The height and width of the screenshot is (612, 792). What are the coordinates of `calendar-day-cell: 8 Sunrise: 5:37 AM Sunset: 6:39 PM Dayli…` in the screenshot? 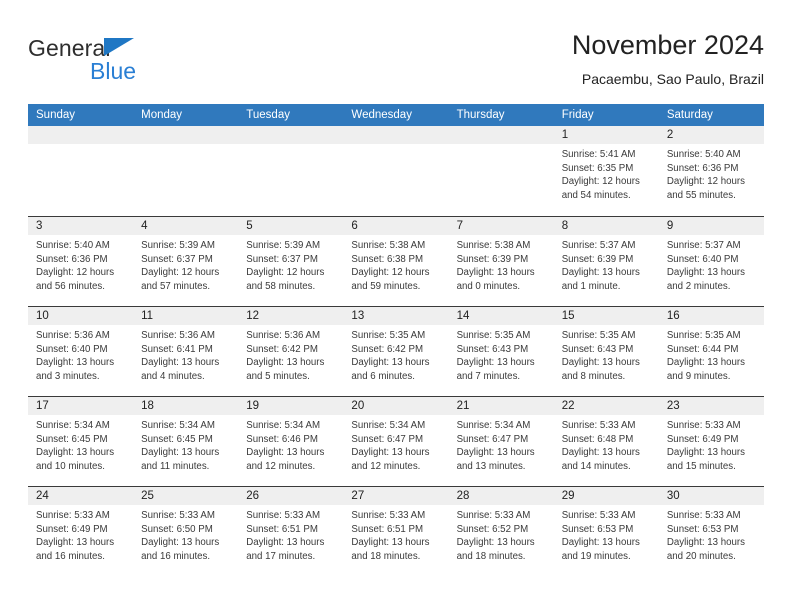 It's located at (606, 261).